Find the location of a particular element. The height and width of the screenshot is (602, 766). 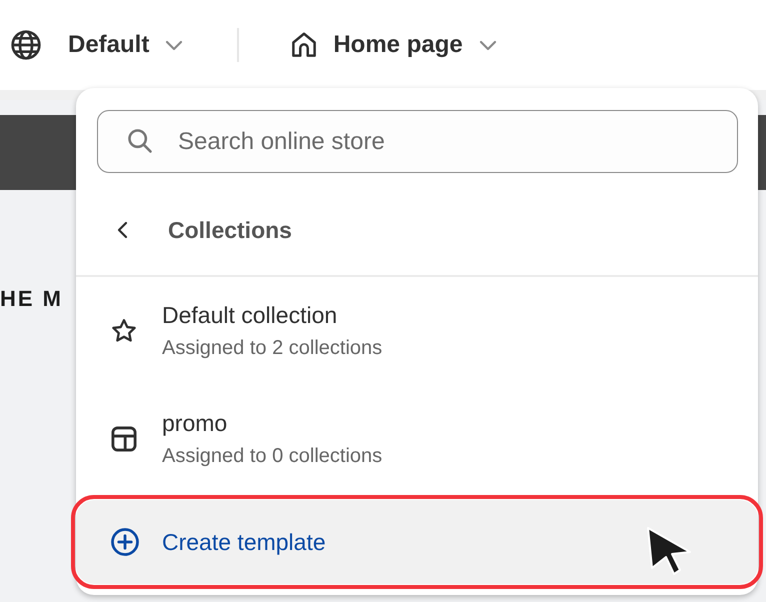

back-button: Collections is located at coordinates (417, 231).